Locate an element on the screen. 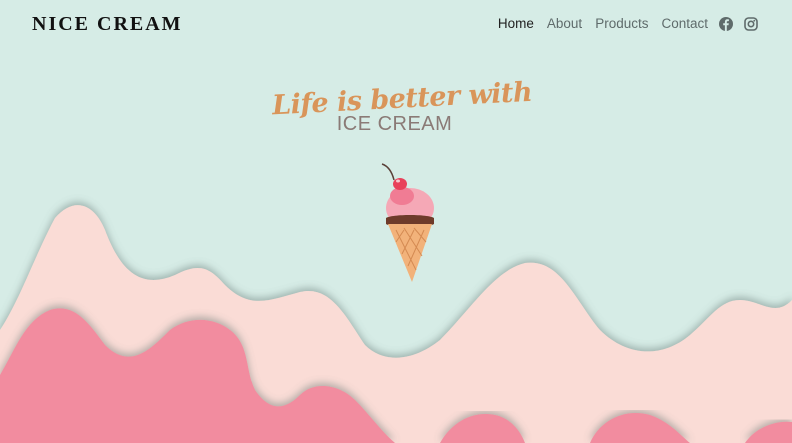 This screenshot has height=443, width=792. ice-cream-cone-illustration is located at coordinates (407, 222).